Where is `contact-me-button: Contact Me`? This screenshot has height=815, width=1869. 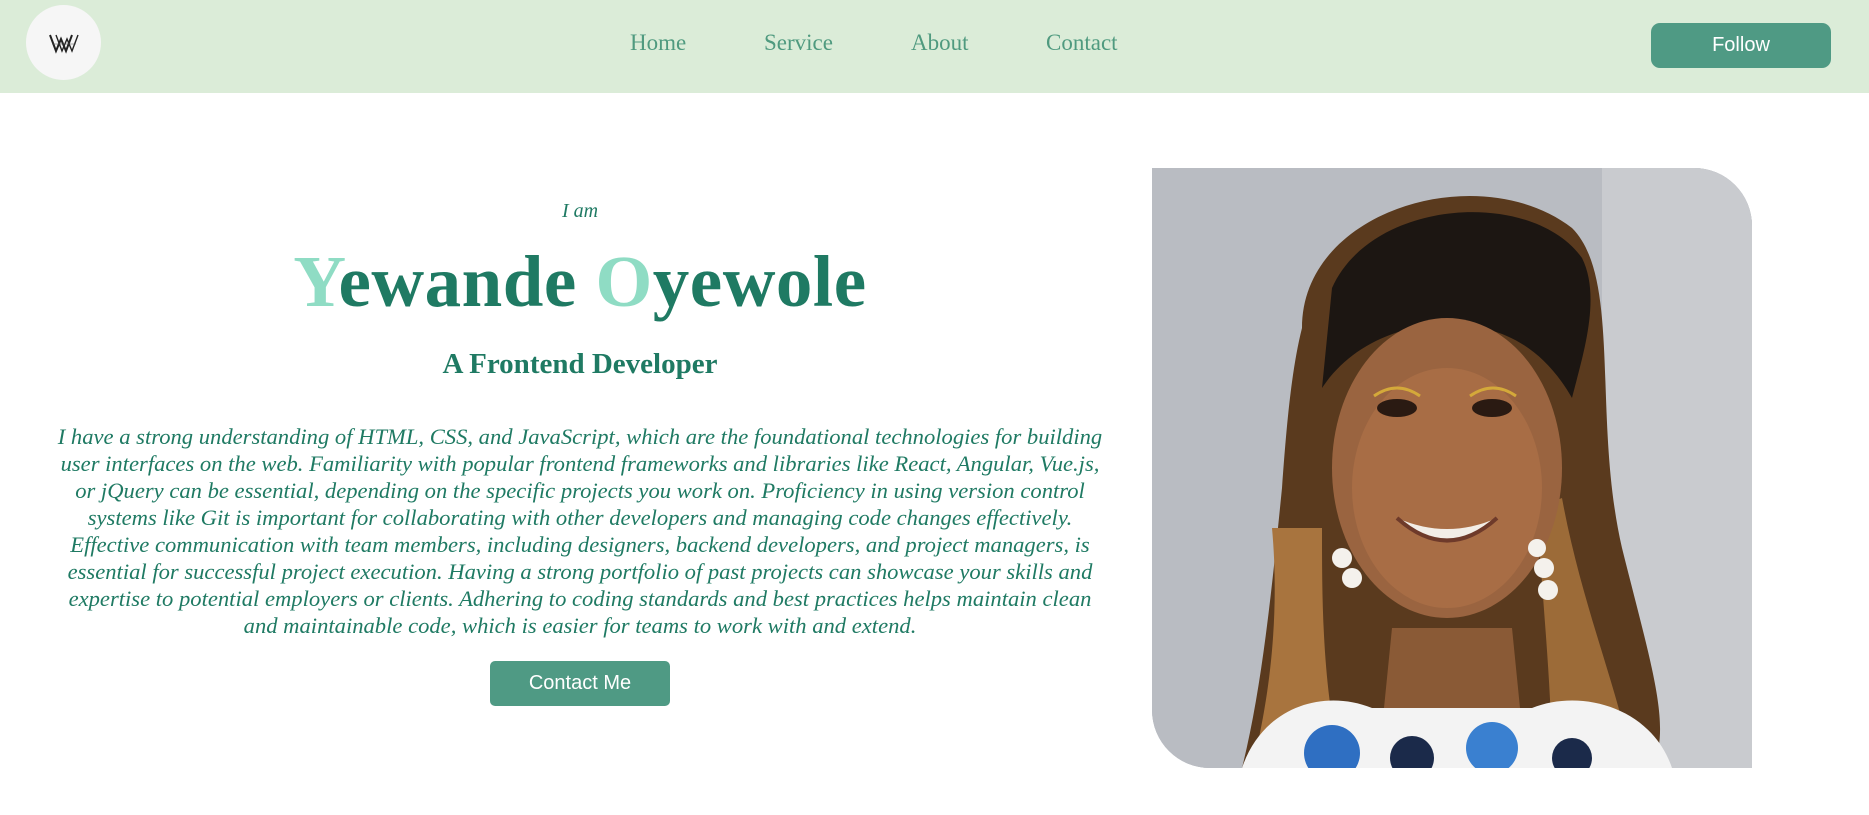 contact-me-button: Contact Me is located at coordinates (580, 683).